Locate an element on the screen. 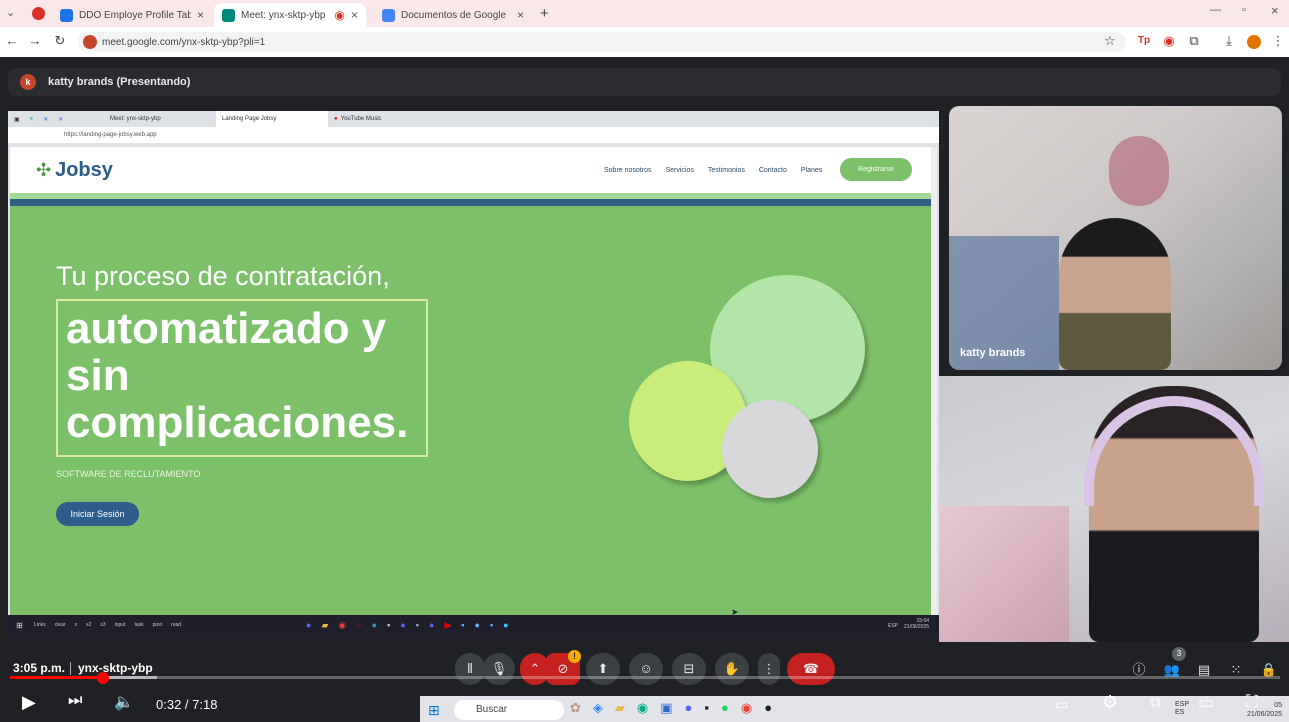  nav-sobre-nosotros: Sobre nosotros is located at coordinates (627, 170).